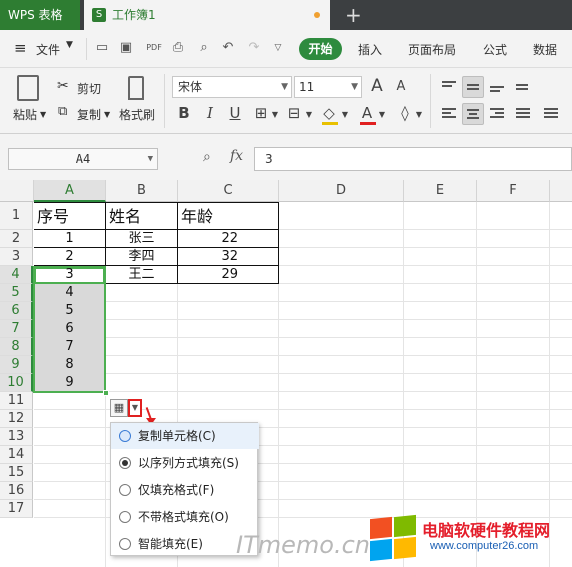 The image size is (572, 567). What do you see at coordinates (83, 159) in the screenshot?
I see `name-box: A4 ▼` at bounding box center [83, 159].